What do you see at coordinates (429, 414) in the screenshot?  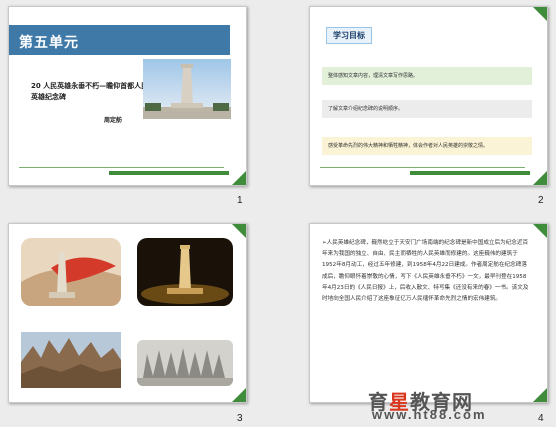 I see `site-watermark-url: www.ht88.com` at bounding box center [429, 414].